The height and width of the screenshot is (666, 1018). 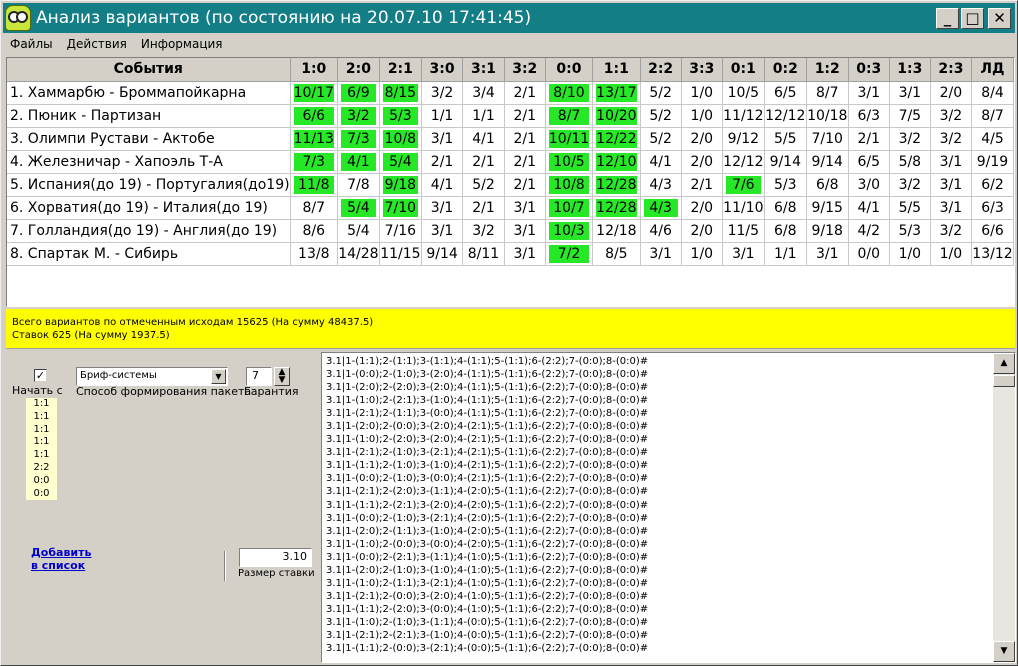 I want to click on outcome-cell: 6/2, so click(x=993, y=185).